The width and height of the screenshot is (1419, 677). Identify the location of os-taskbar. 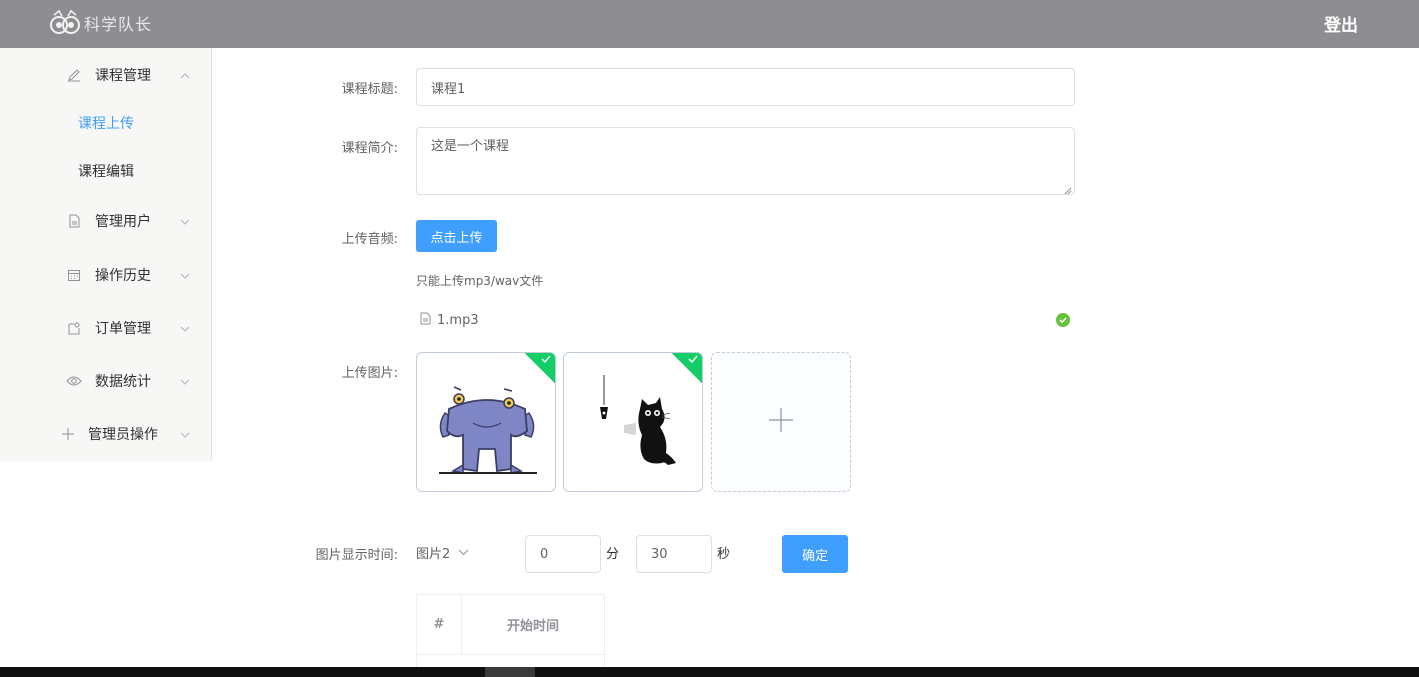
(709, 672).